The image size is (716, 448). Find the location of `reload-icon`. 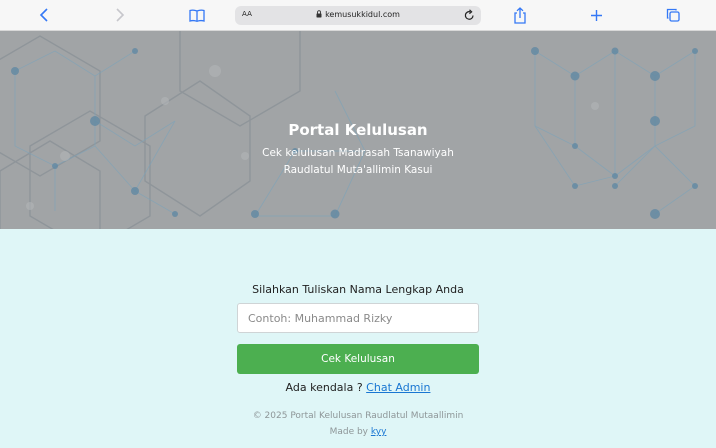

reload-icon is located at coordinates (469, 16).